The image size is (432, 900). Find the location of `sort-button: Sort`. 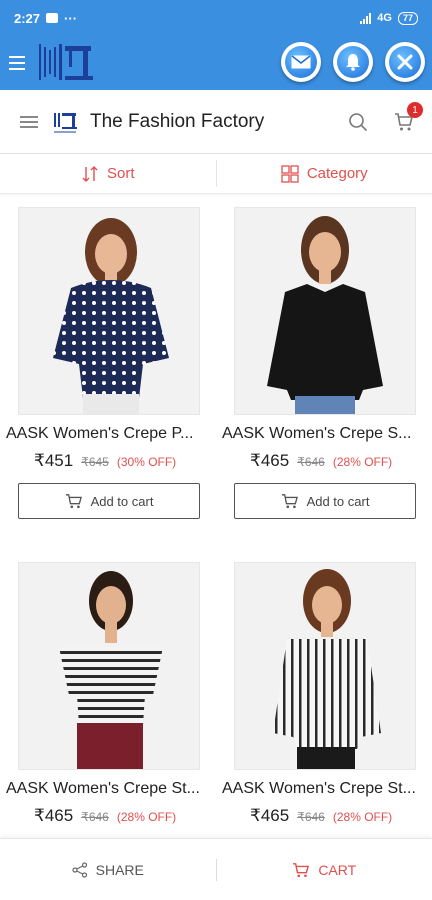

sort-button: Sort is located at coordinates (108, 173).